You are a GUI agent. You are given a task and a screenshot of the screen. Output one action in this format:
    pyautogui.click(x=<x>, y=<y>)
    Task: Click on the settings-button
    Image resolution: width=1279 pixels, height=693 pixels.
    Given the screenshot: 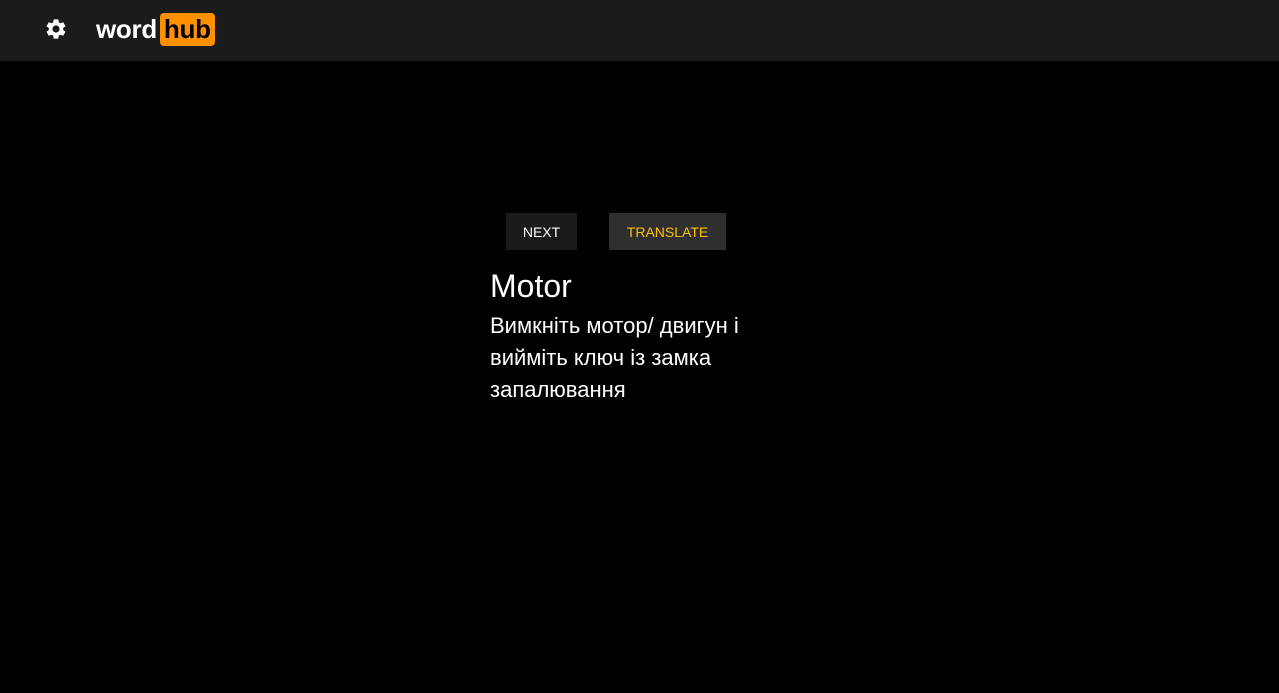 What is the action you would take?
    pyautogui.click(x=56, y=29)
    